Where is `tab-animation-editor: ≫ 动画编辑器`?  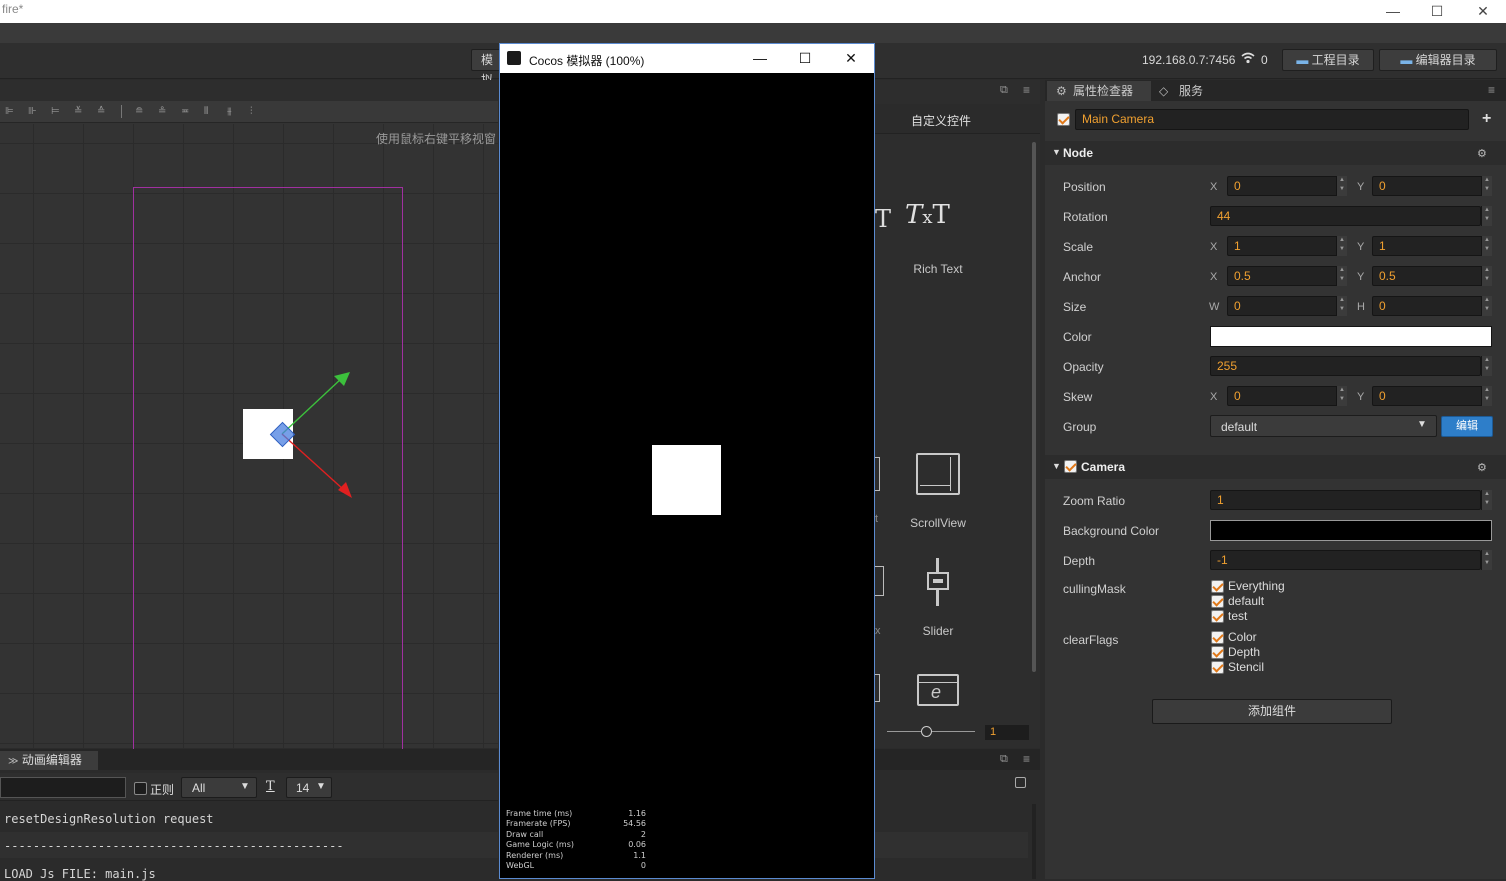
tab-animation-editor: ≫ 动画编辑器 is located at coordinates (49, 760).